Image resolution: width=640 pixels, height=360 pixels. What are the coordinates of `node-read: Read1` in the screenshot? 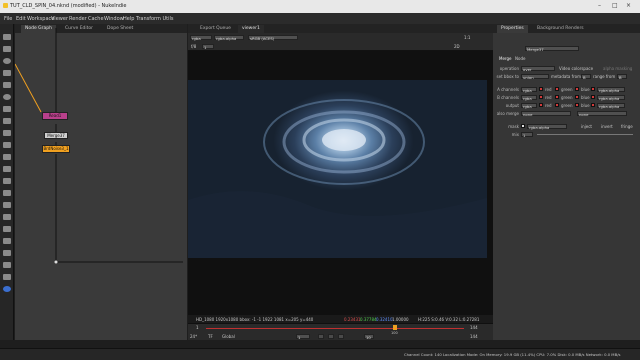 It's located at (55, 116).